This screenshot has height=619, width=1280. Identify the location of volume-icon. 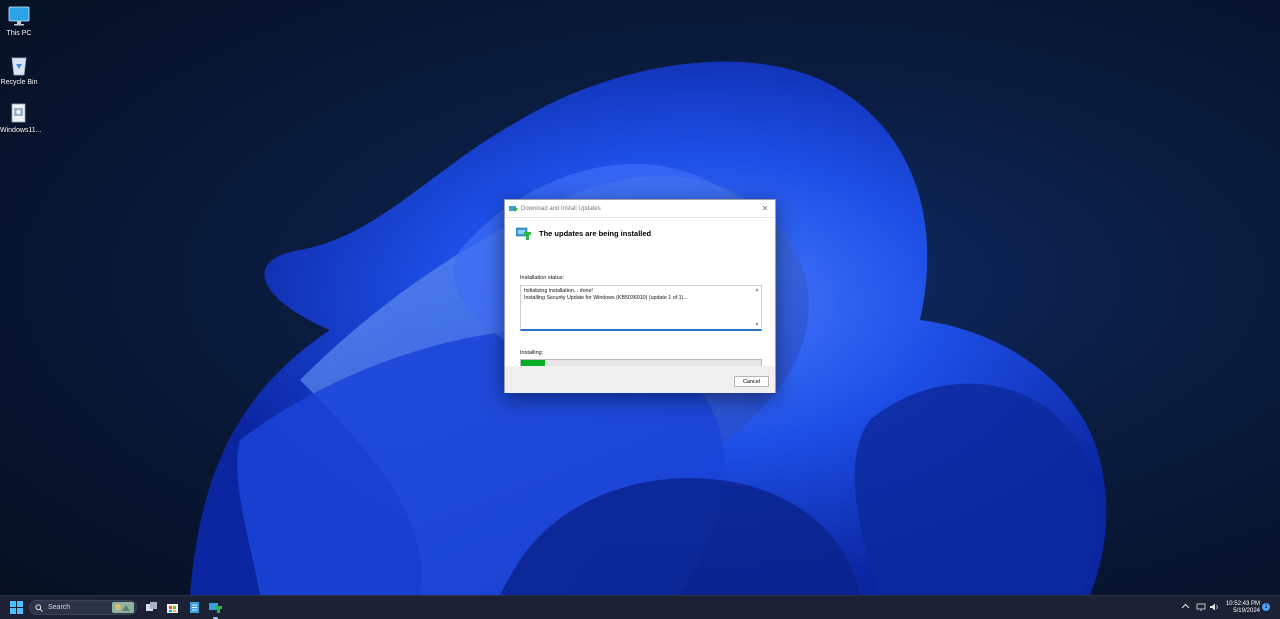
(1214, 607).